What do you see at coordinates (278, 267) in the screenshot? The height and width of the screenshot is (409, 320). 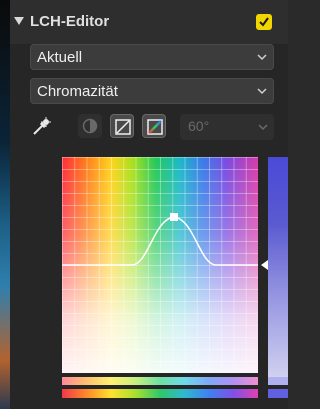 I see `hue-preview-strip` at bounding box center [278, 267].